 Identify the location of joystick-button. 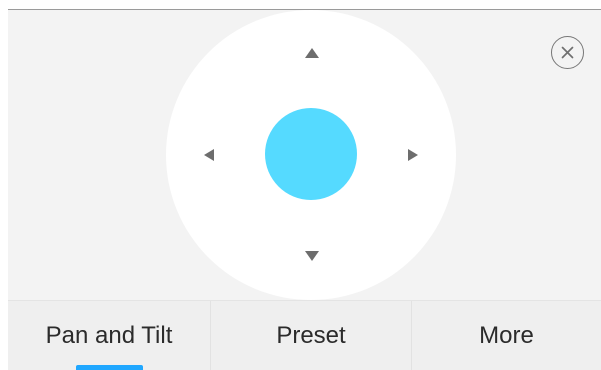
(311, 154).